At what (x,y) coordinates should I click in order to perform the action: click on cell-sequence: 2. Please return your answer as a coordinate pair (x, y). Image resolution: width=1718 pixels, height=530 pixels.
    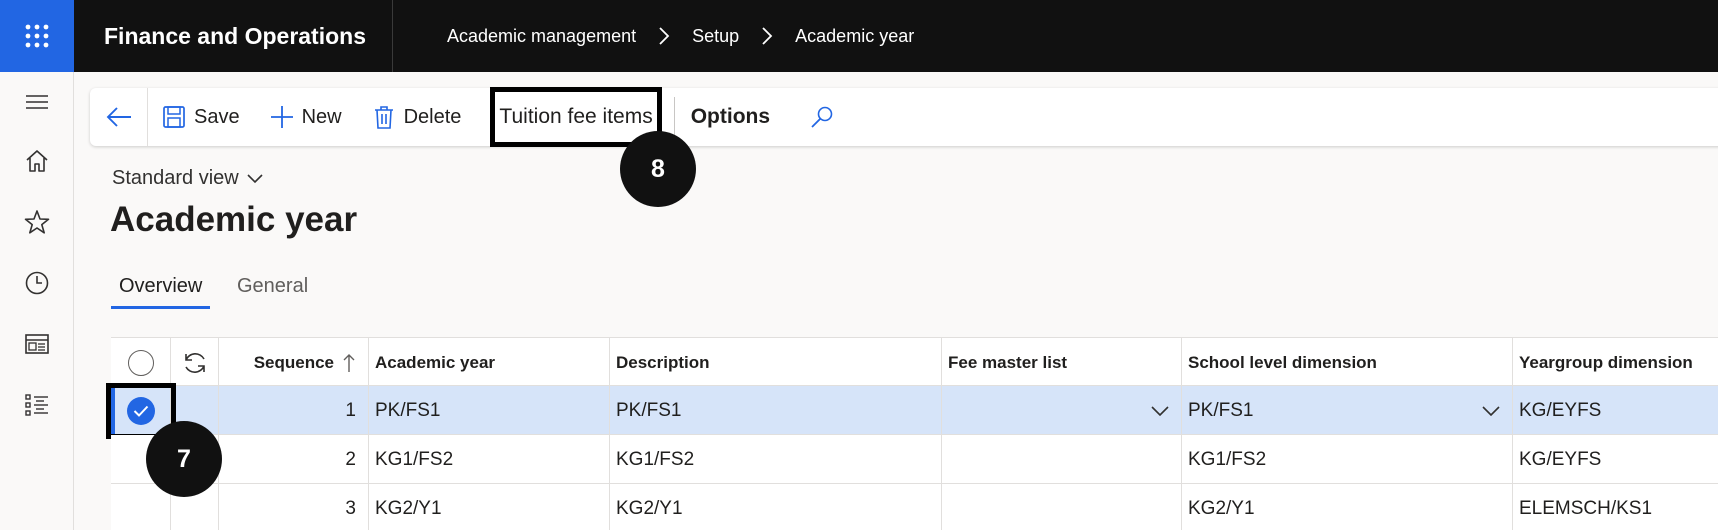
    Looking at the image, I should click on (294, 459).